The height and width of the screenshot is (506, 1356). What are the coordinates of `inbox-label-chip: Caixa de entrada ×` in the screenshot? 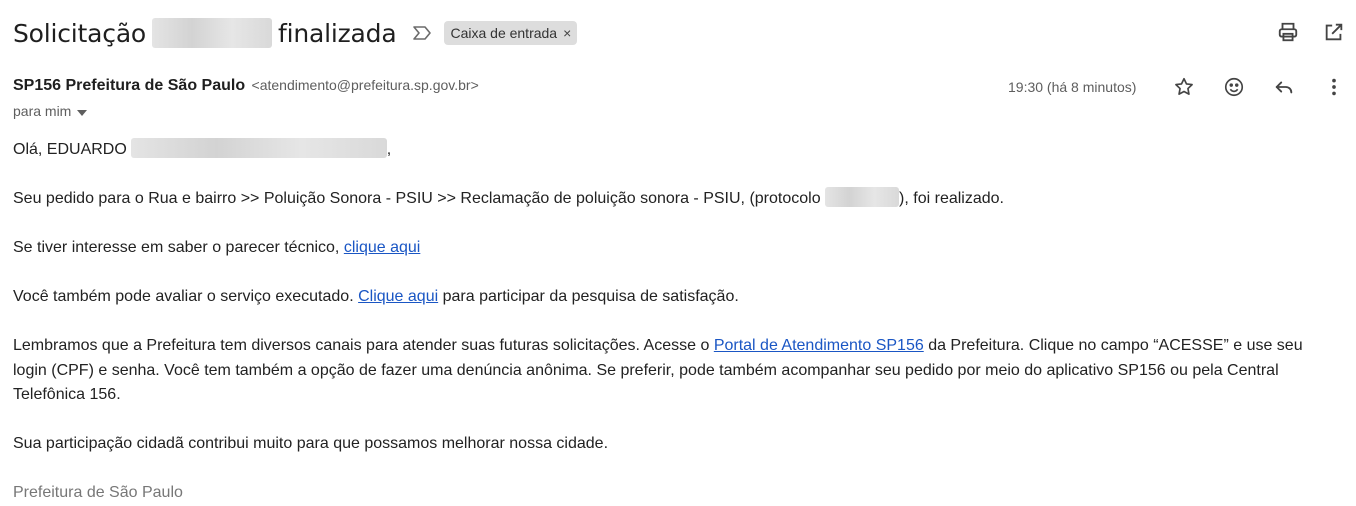 It's located at (511, 33).